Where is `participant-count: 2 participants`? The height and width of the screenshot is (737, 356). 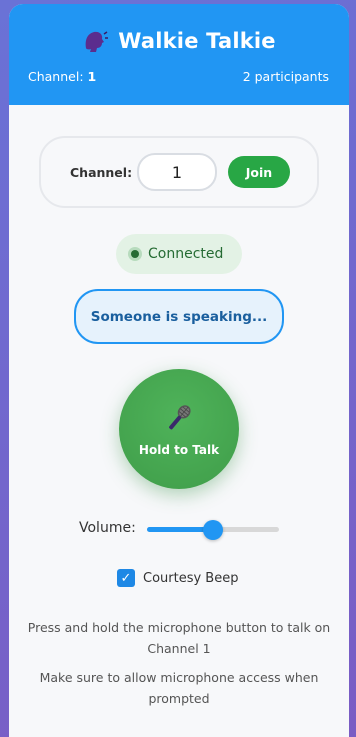 participant-count: 2 participants is located at coordinates (285, 76).